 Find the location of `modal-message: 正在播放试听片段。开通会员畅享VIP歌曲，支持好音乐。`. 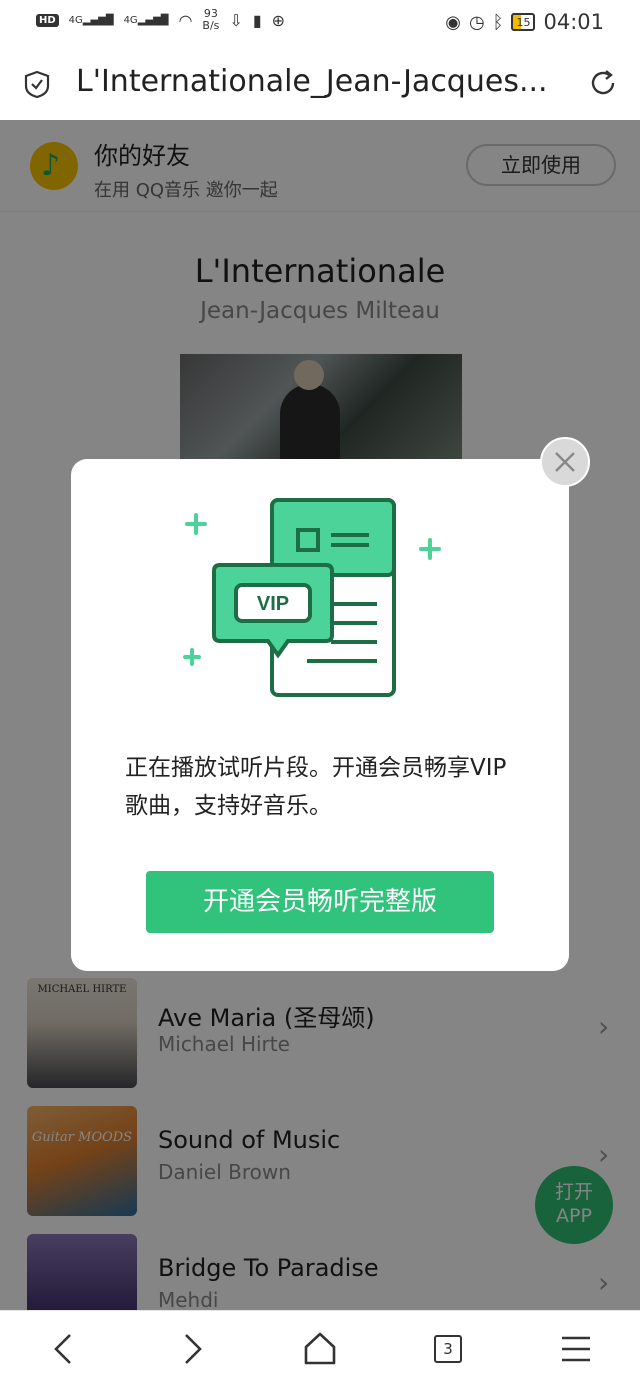

modal-message: 正在播放试听片段。开通会员畅享VIP歌曲，支持好音乐。 is located at coordinates (316, 787).